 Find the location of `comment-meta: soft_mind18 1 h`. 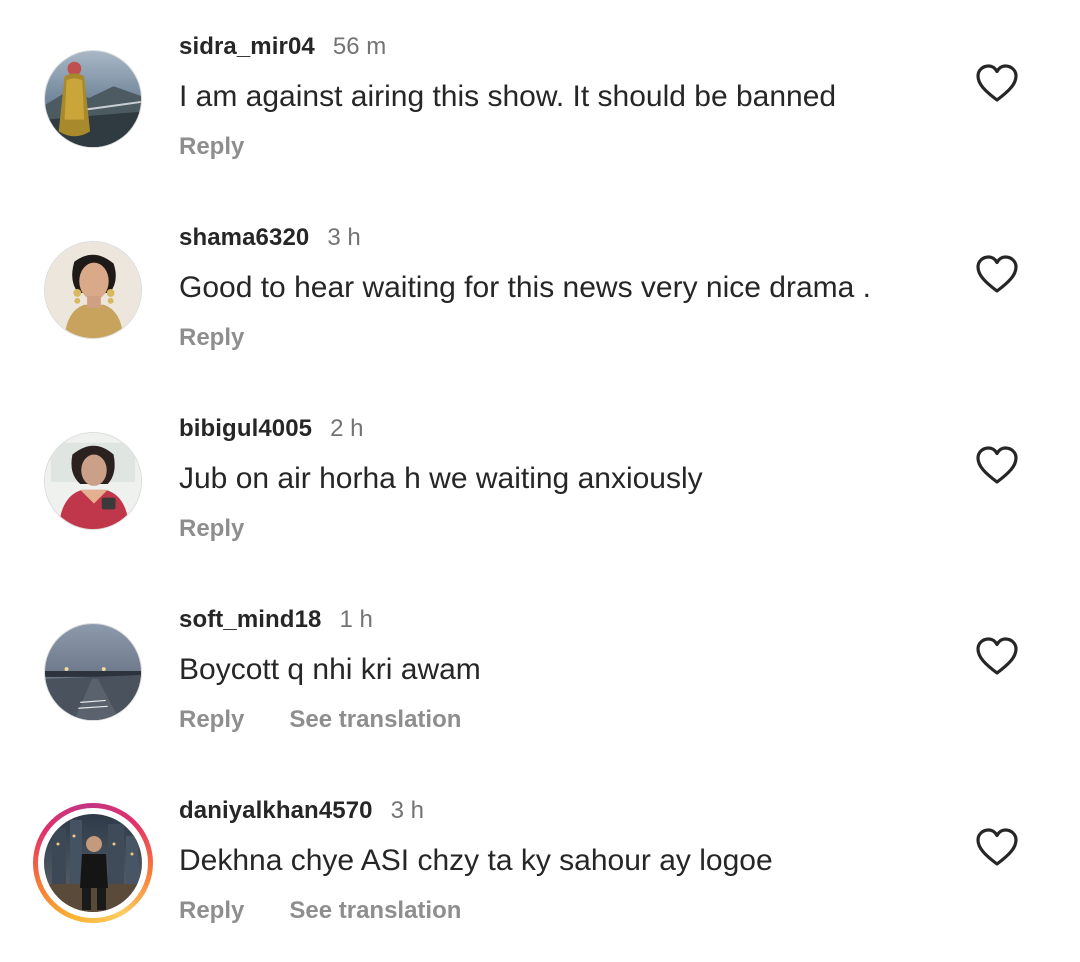

comment-meta: soft_mind18 1 h is located at coordinates (276, 620).